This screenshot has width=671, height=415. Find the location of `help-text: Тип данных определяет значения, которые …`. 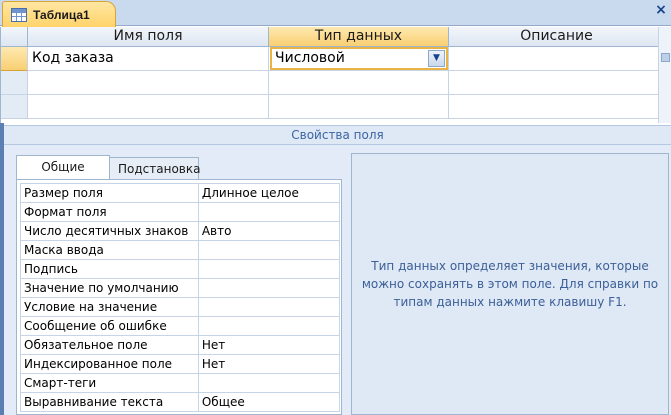

help-text: Тип данных определяет значения, которые … is located at coordinates (510, 284).